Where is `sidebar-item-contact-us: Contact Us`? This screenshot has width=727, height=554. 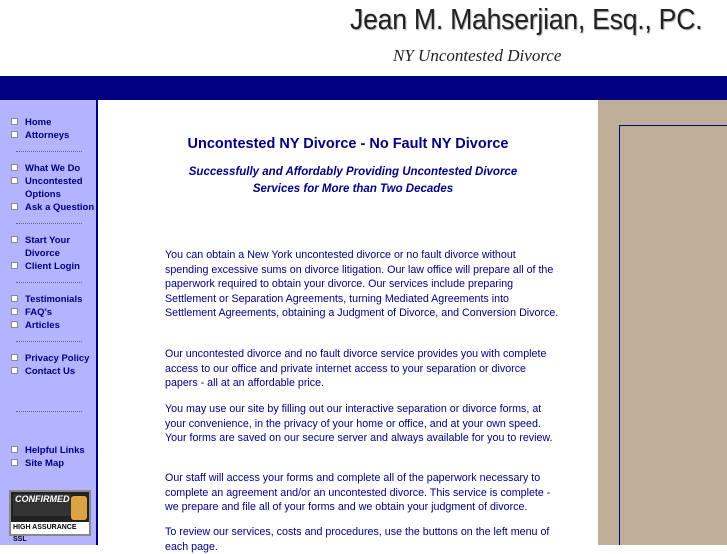 sidebar-item-contact-us: Contact Us is located at coordinates (53, 371).